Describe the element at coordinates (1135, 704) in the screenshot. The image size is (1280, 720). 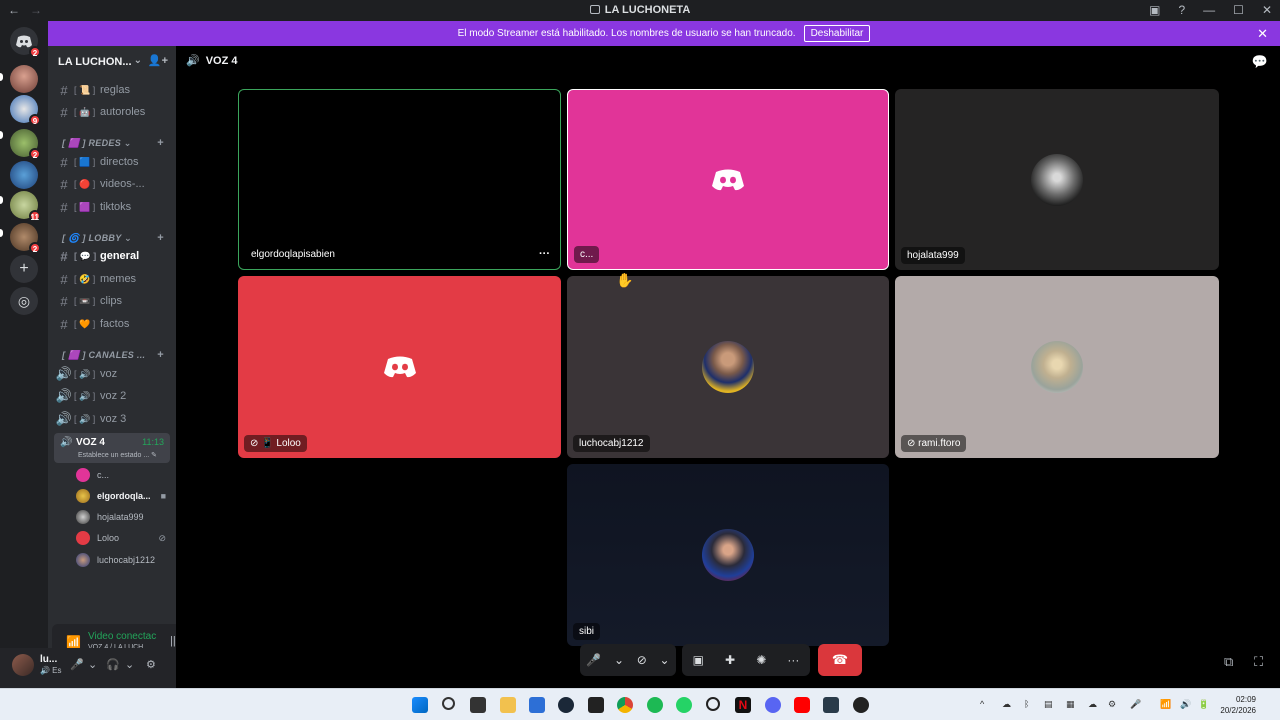
I see `tray-mic-icon: 🎤` at that location.